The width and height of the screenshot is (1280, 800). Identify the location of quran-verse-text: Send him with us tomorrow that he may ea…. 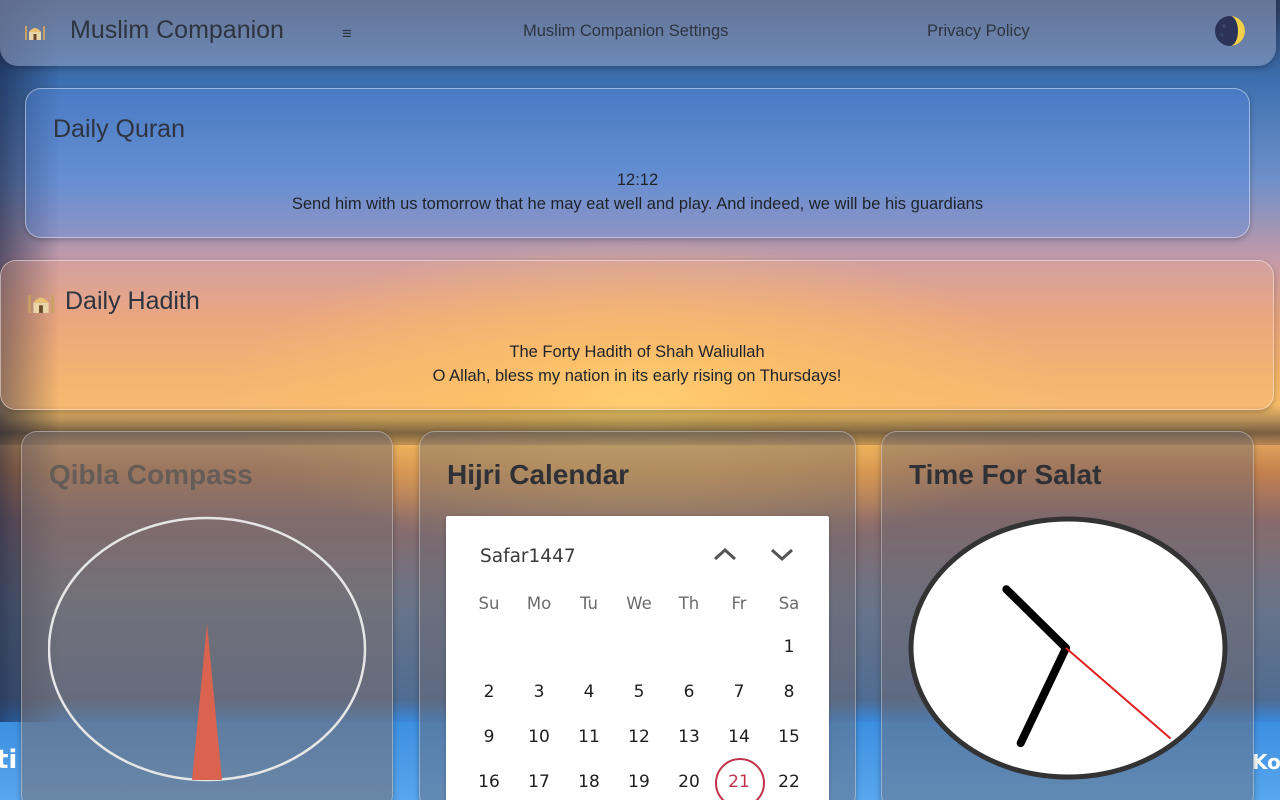
(637, 204).